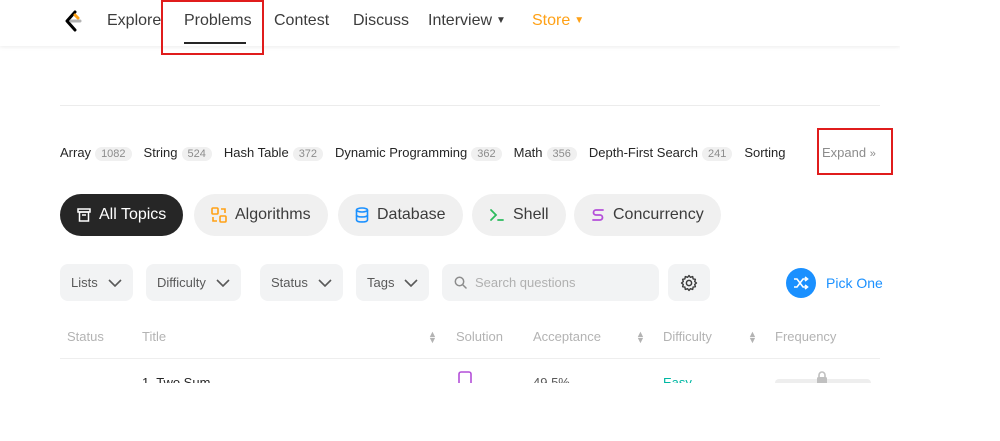 The height and width of the screenshot is (441, 1000). Describe the element at coordinates (561, 154) in the screenshot. I see `tag-count: 356` at that location.